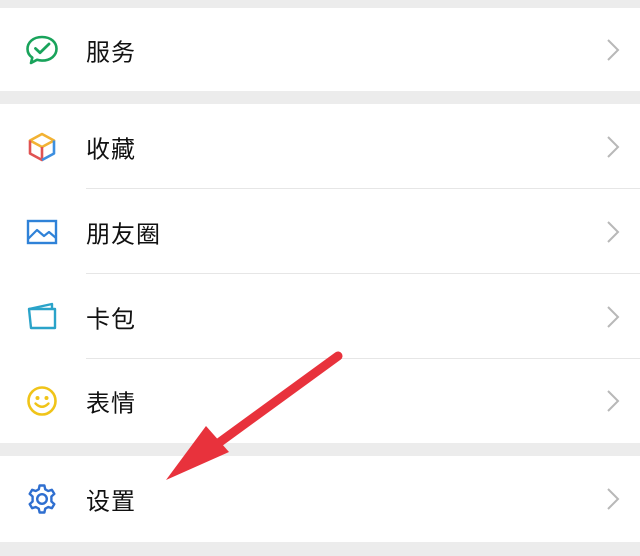 This screenshot has width=640, height=556. What do you see at coordinates (111, 403) in the screenshot?
I see `menu-item-stickers-label: 表情` at bounding box center [111, 403].